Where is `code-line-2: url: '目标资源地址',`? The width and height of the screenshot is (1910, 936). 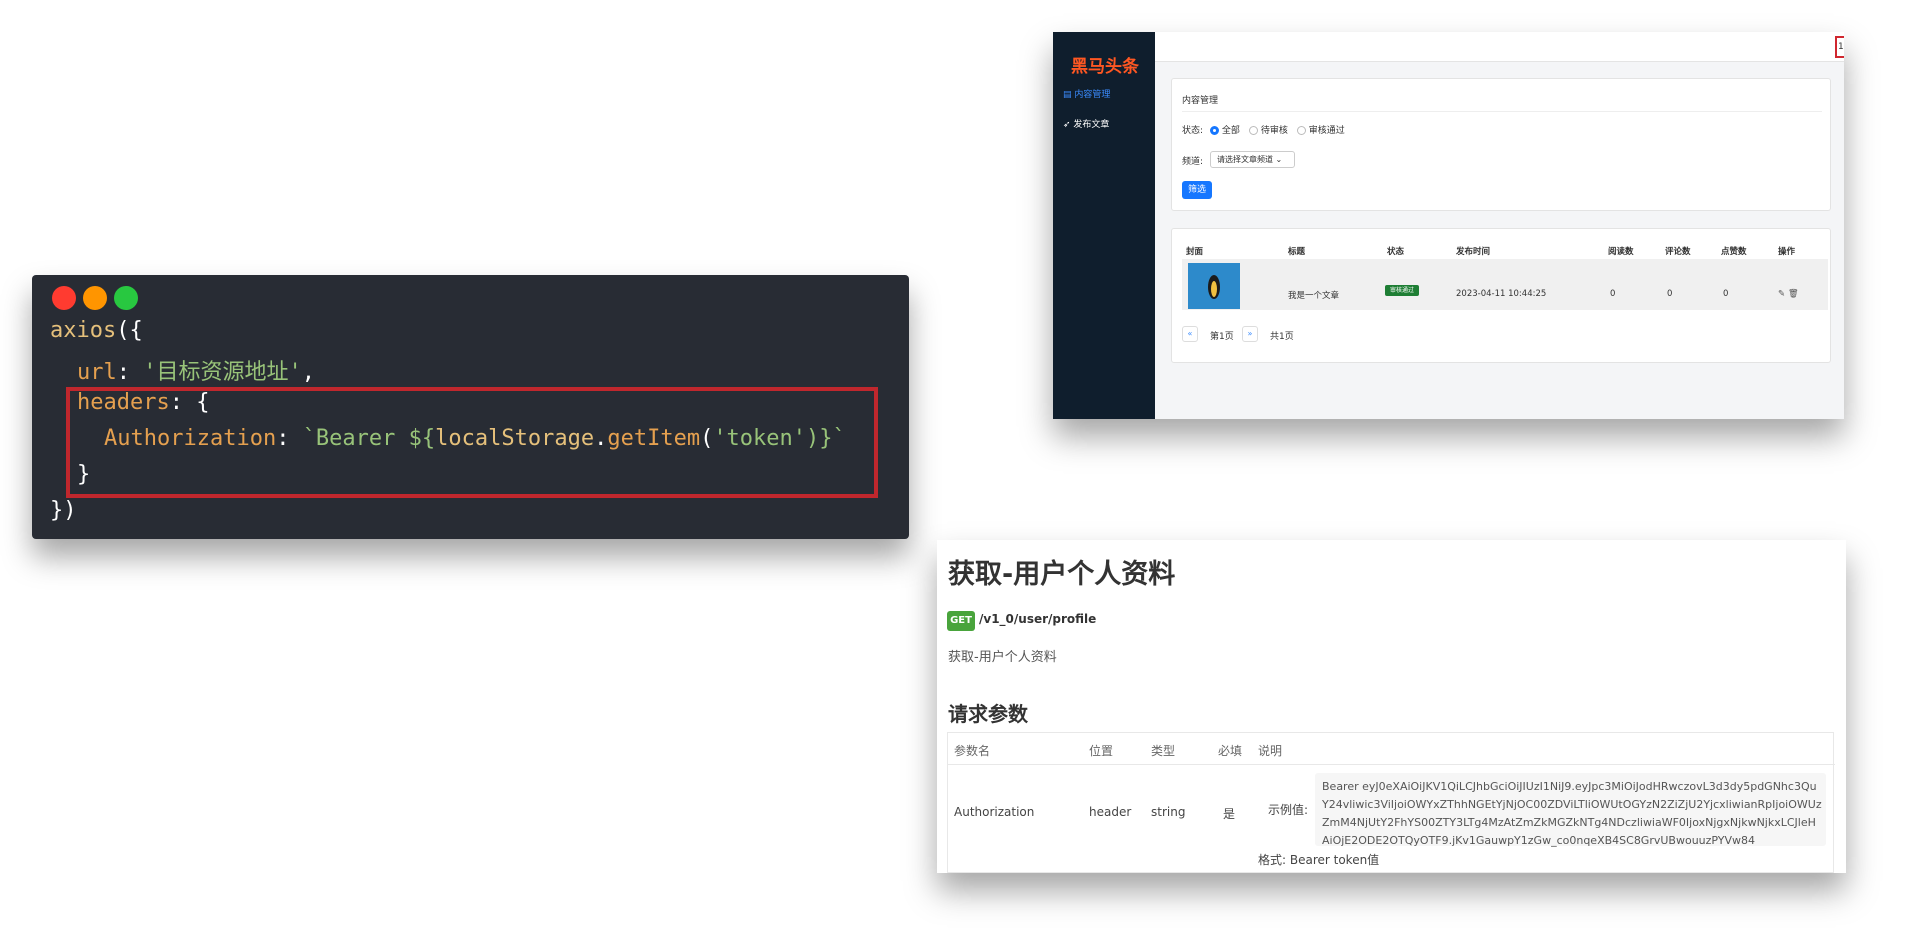
code-line-2: url: '目标资源地址', is located at coordinates (196, 372).